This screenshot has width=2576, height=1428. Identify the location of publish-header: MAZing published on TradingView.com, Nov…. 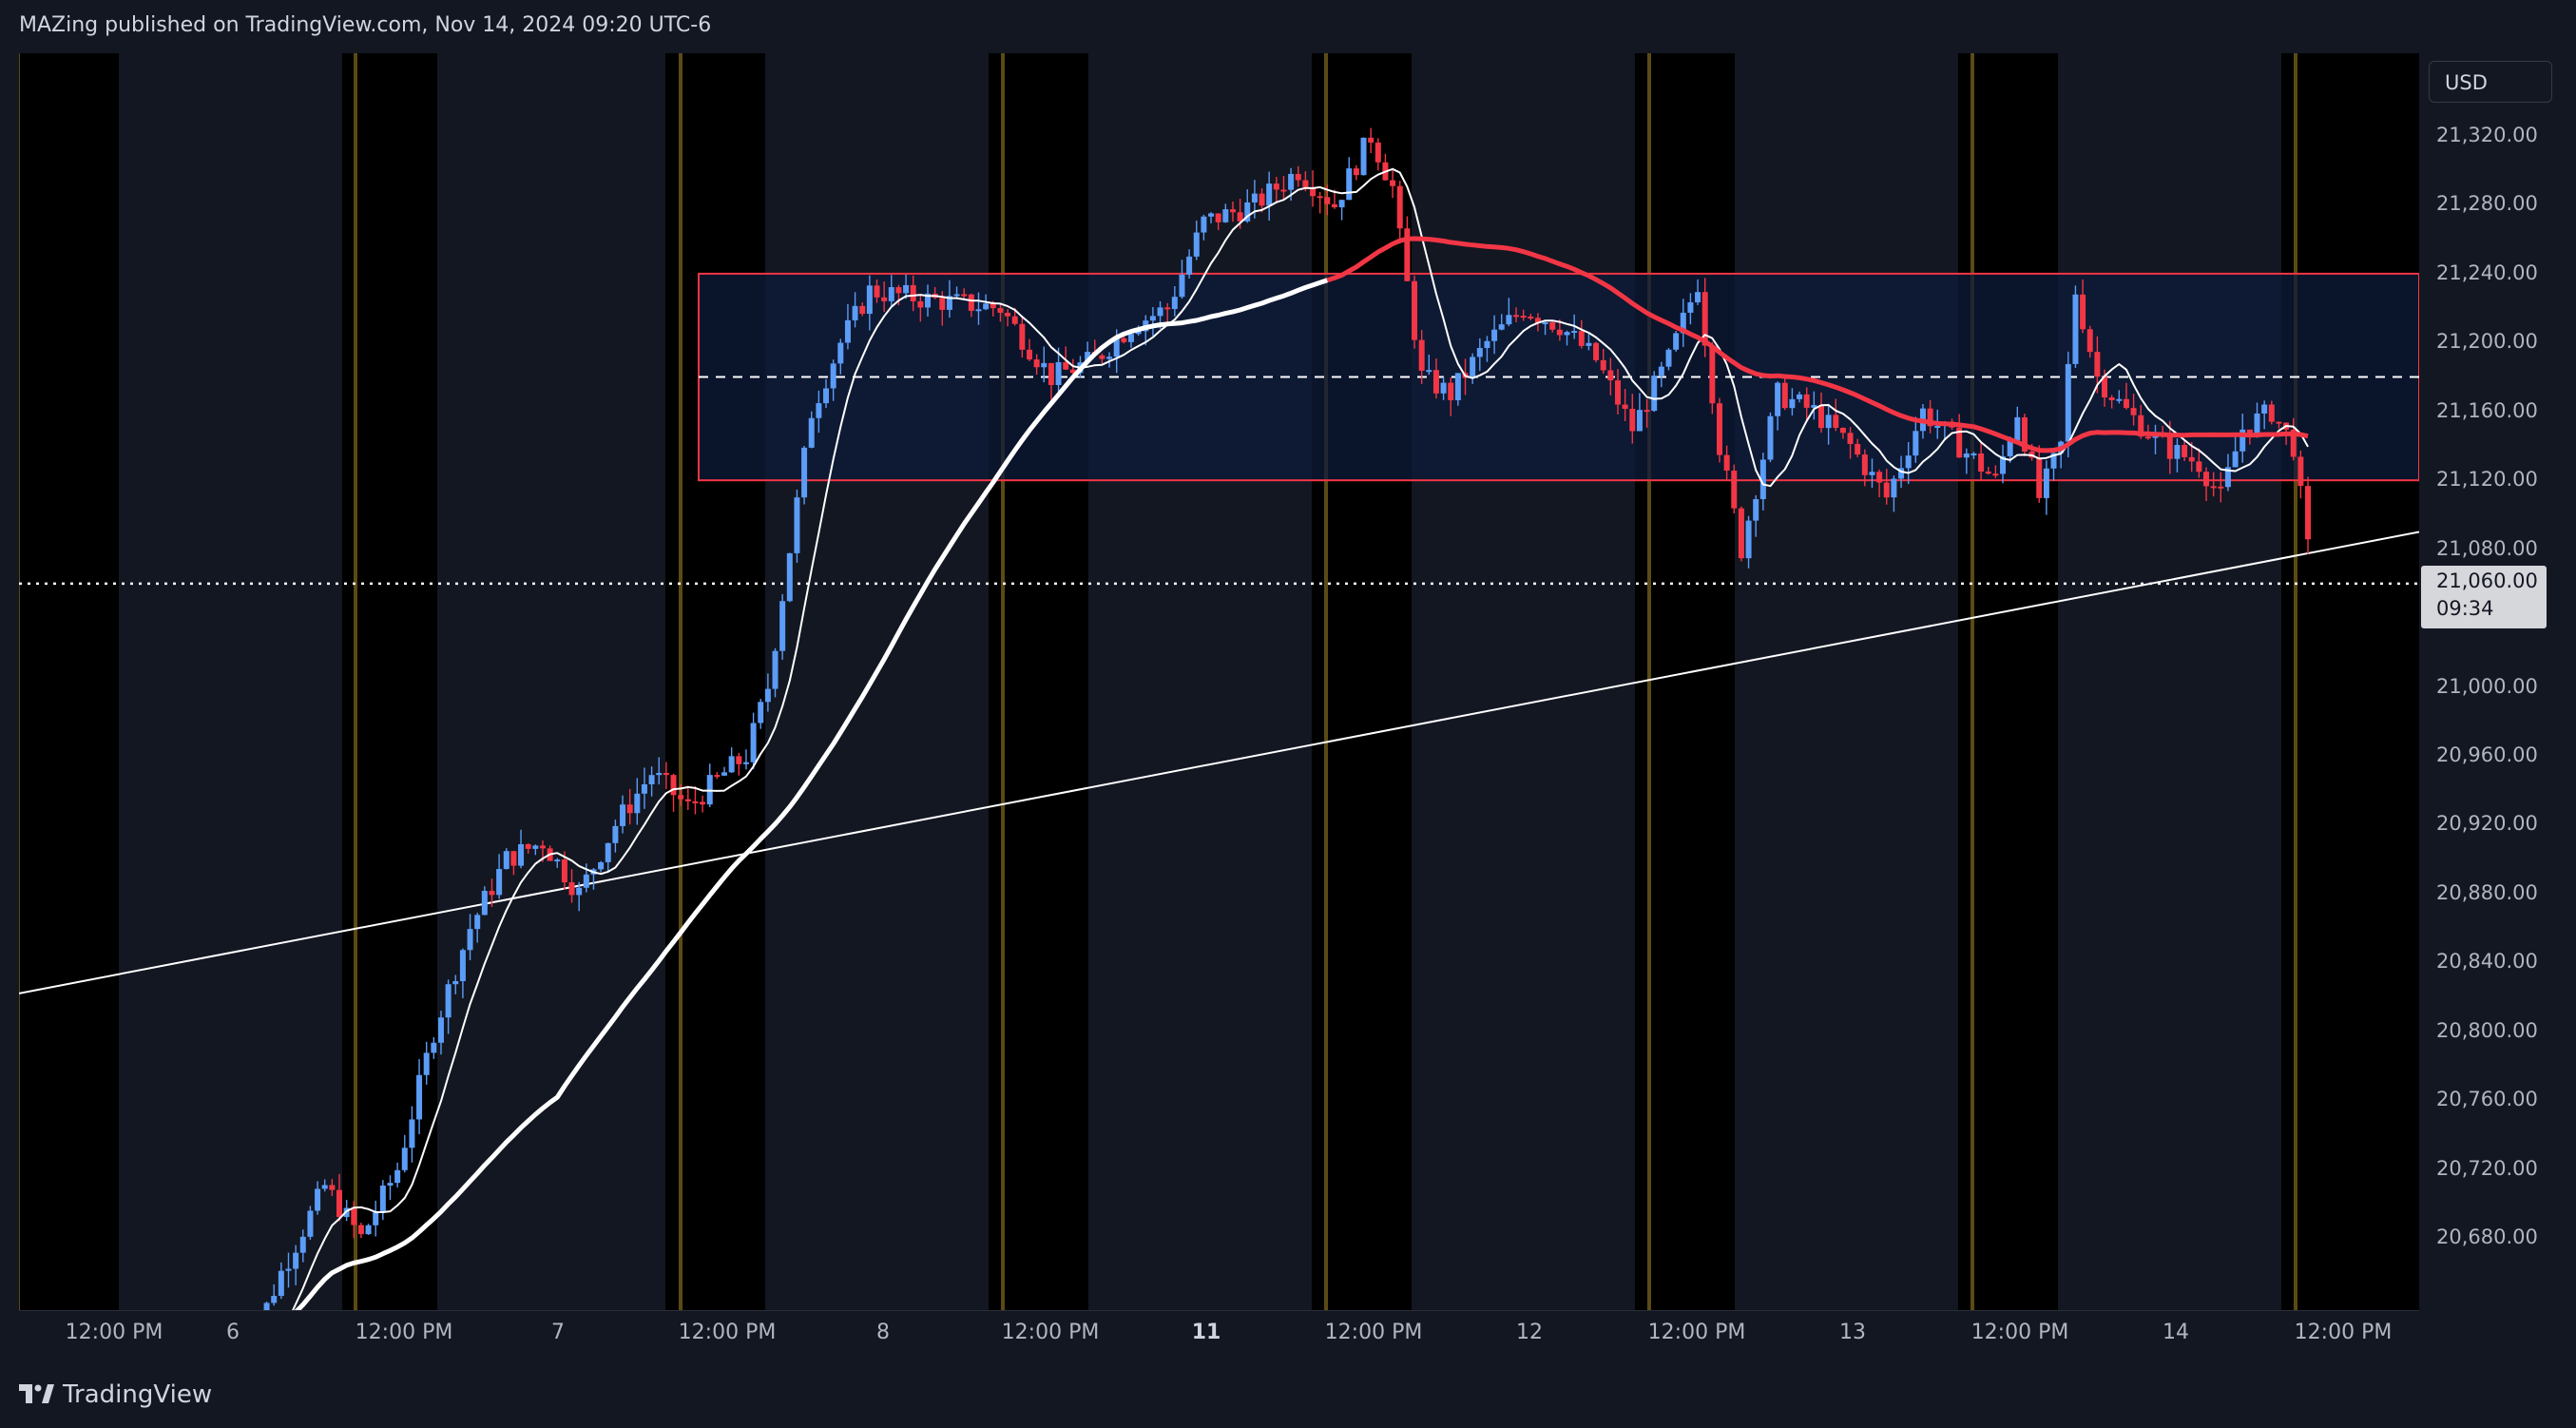
(1288, 26).